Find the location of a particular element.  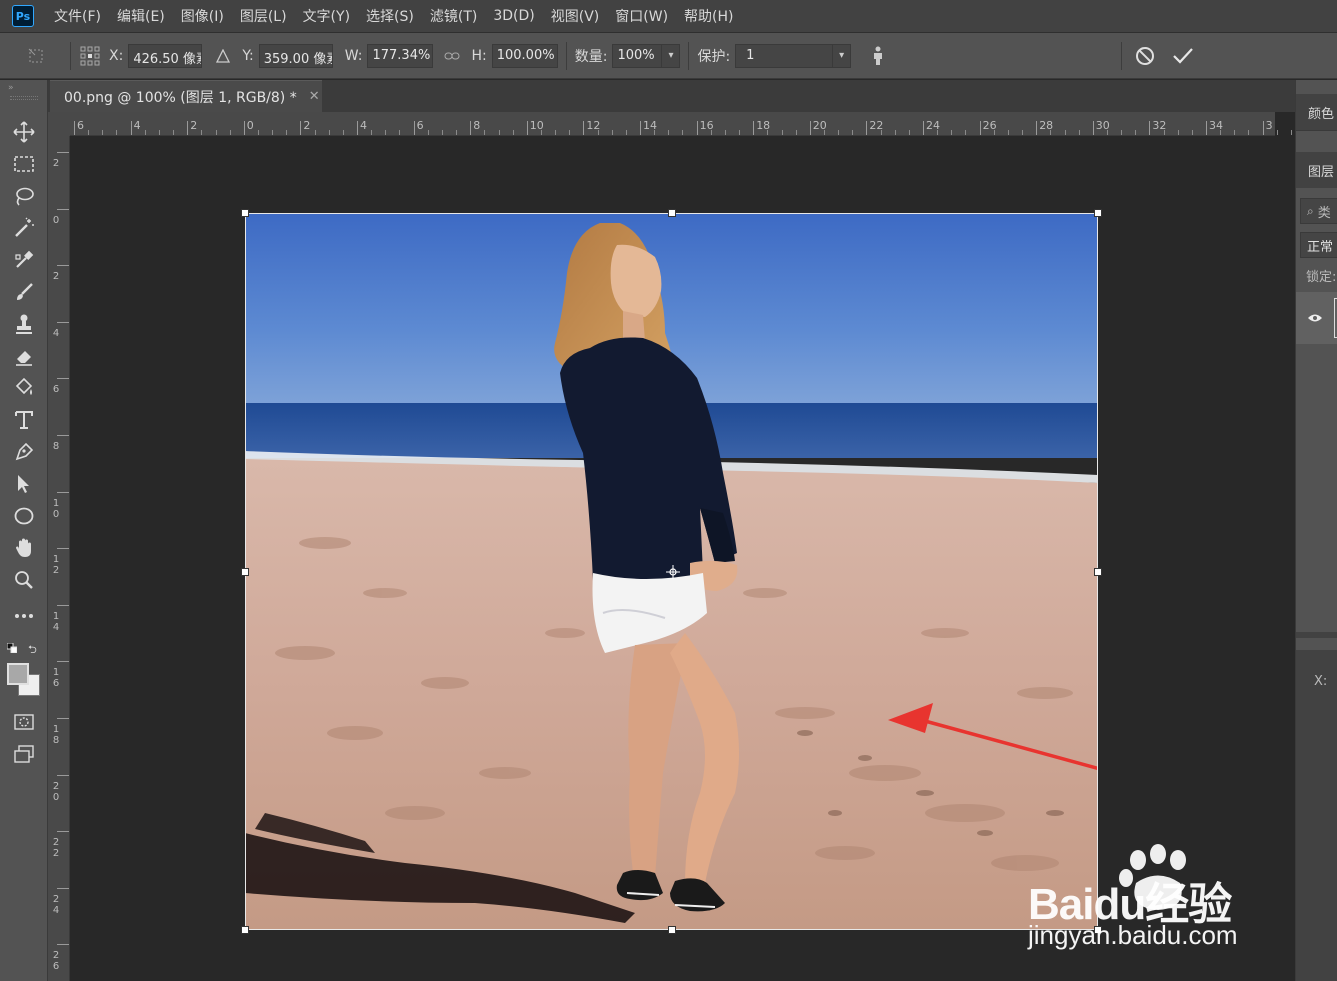

commit-transform-icon is located at coordinates (1183, 56).